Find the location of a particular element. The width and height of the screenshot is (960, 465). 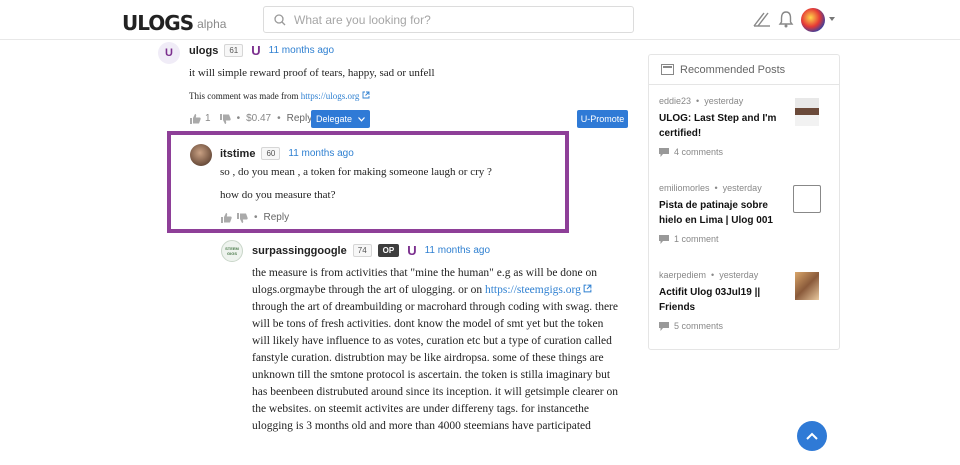

panel-title: Recommended Posts is located at coordinates (733, 69).